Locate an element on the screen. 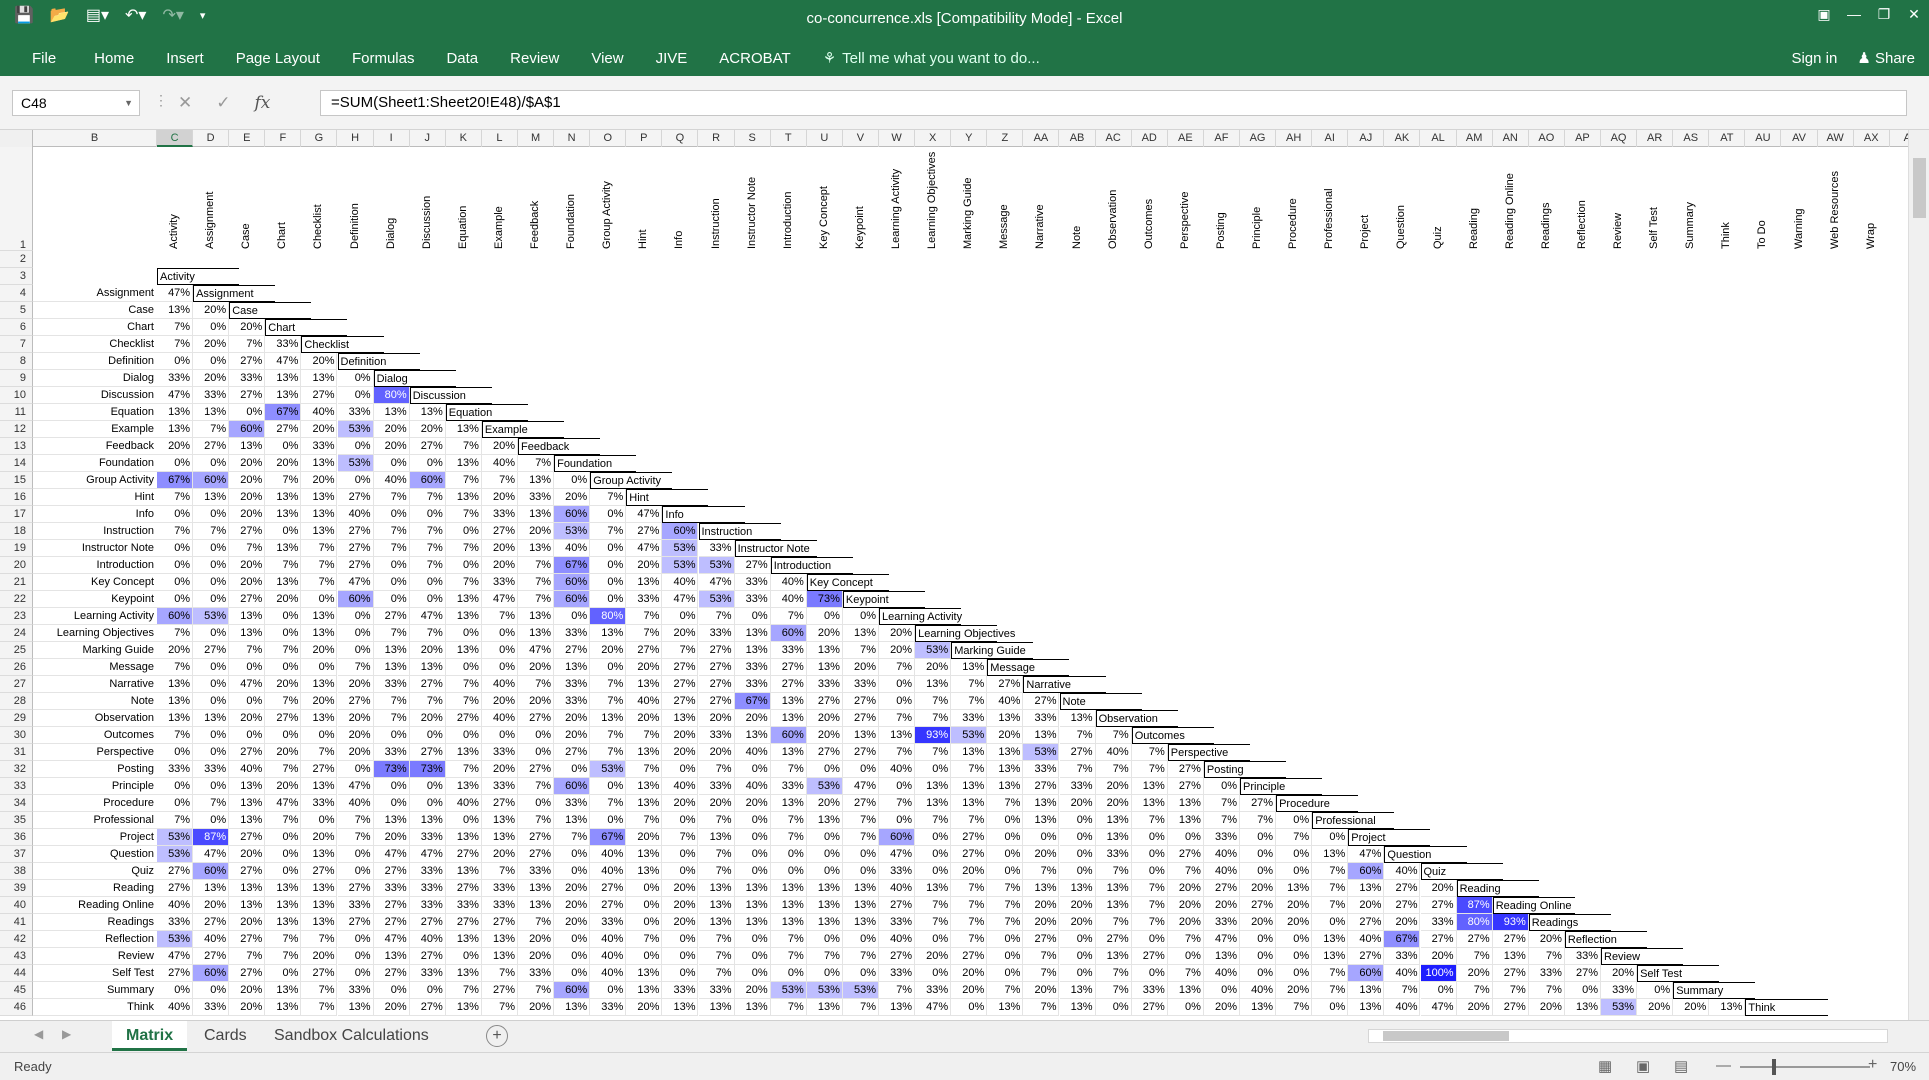  column-header-ac: AC is located at coordinates (1114, 138).